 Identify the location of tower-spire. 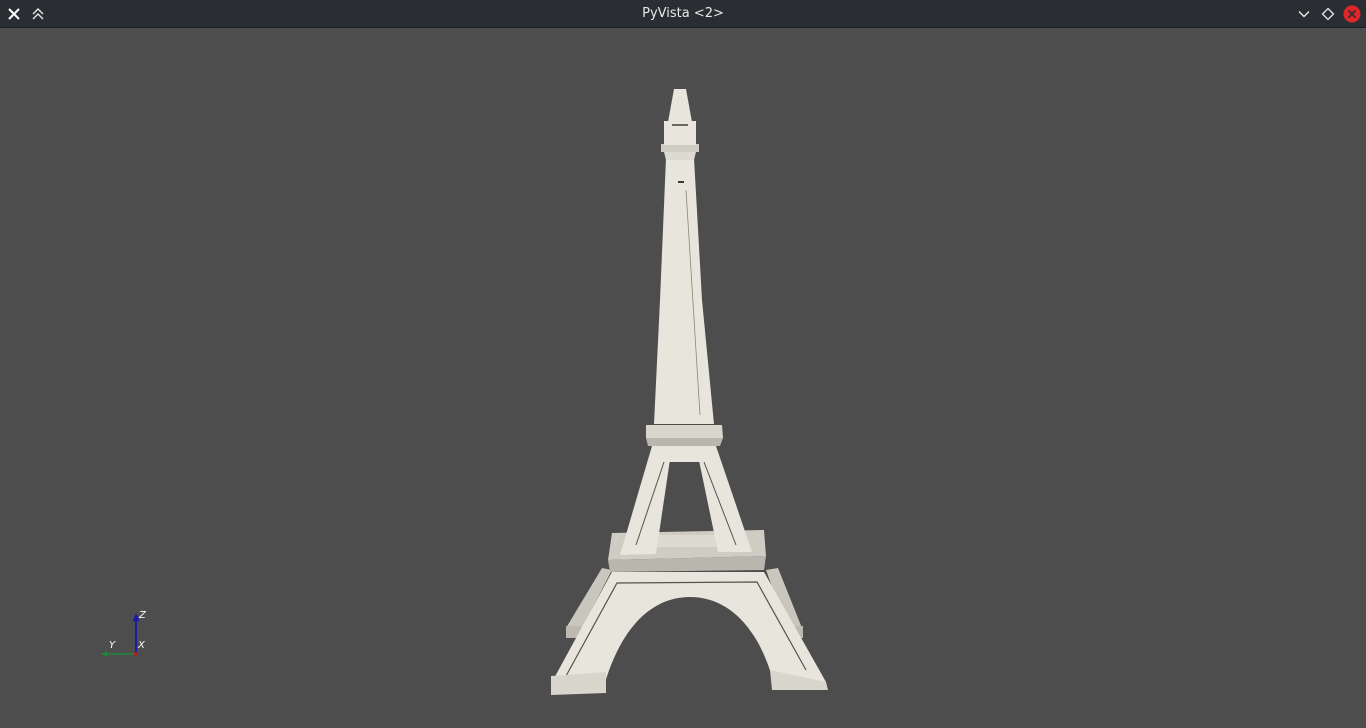
(680, 105).